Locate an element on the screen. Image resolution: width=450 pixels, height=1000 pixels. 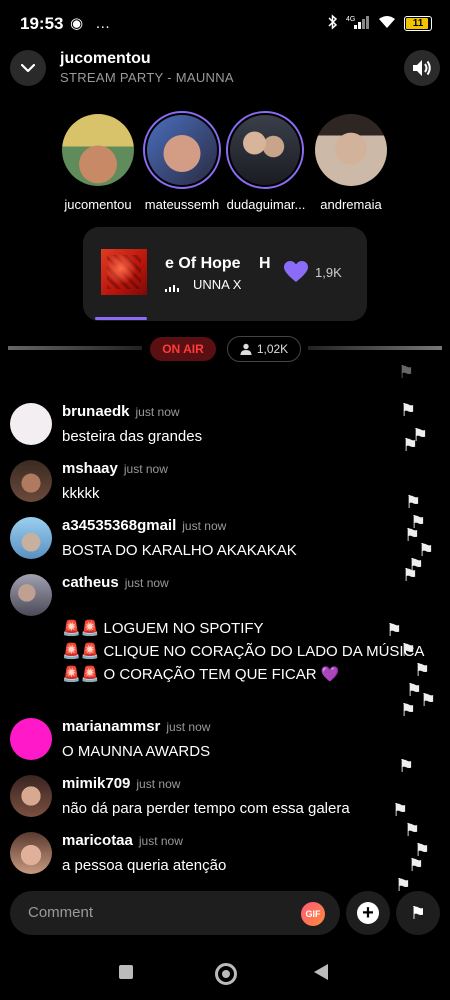
chat-username: catheus just now is located at coordinates (115, 582).